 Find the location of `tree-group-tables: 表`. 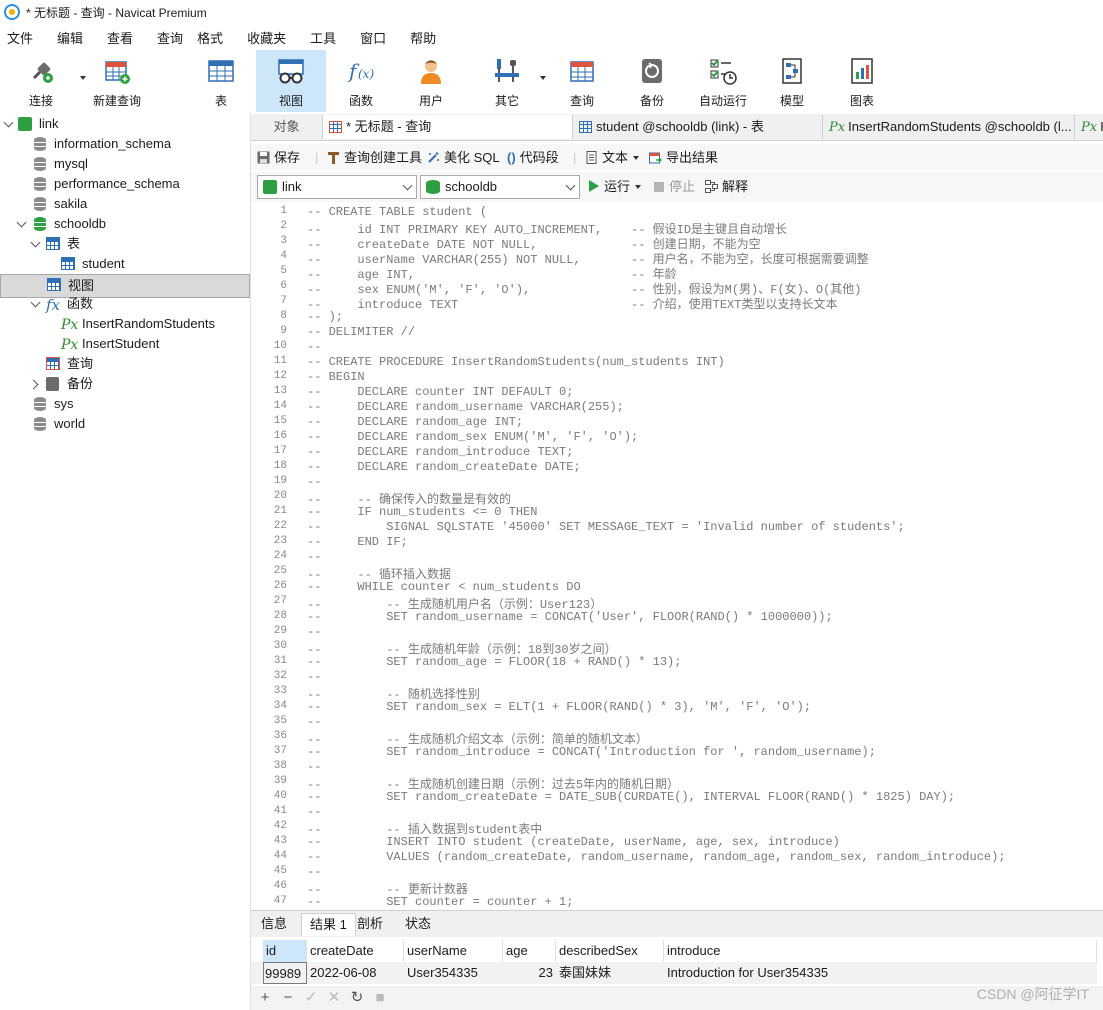

tree-group-tables: 表 is located at coordinates (125, 244).